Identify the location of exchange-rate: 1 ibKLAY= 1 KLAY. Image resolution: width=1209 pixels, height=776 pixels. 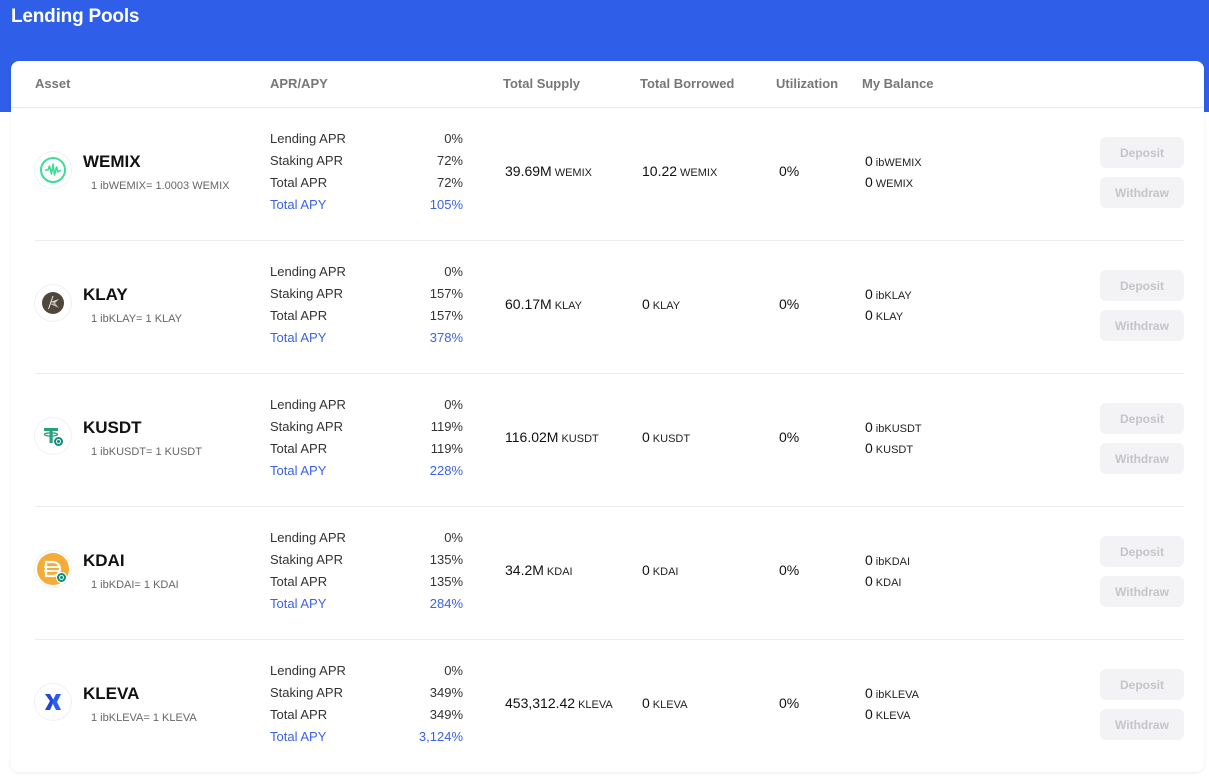
(137, 319).